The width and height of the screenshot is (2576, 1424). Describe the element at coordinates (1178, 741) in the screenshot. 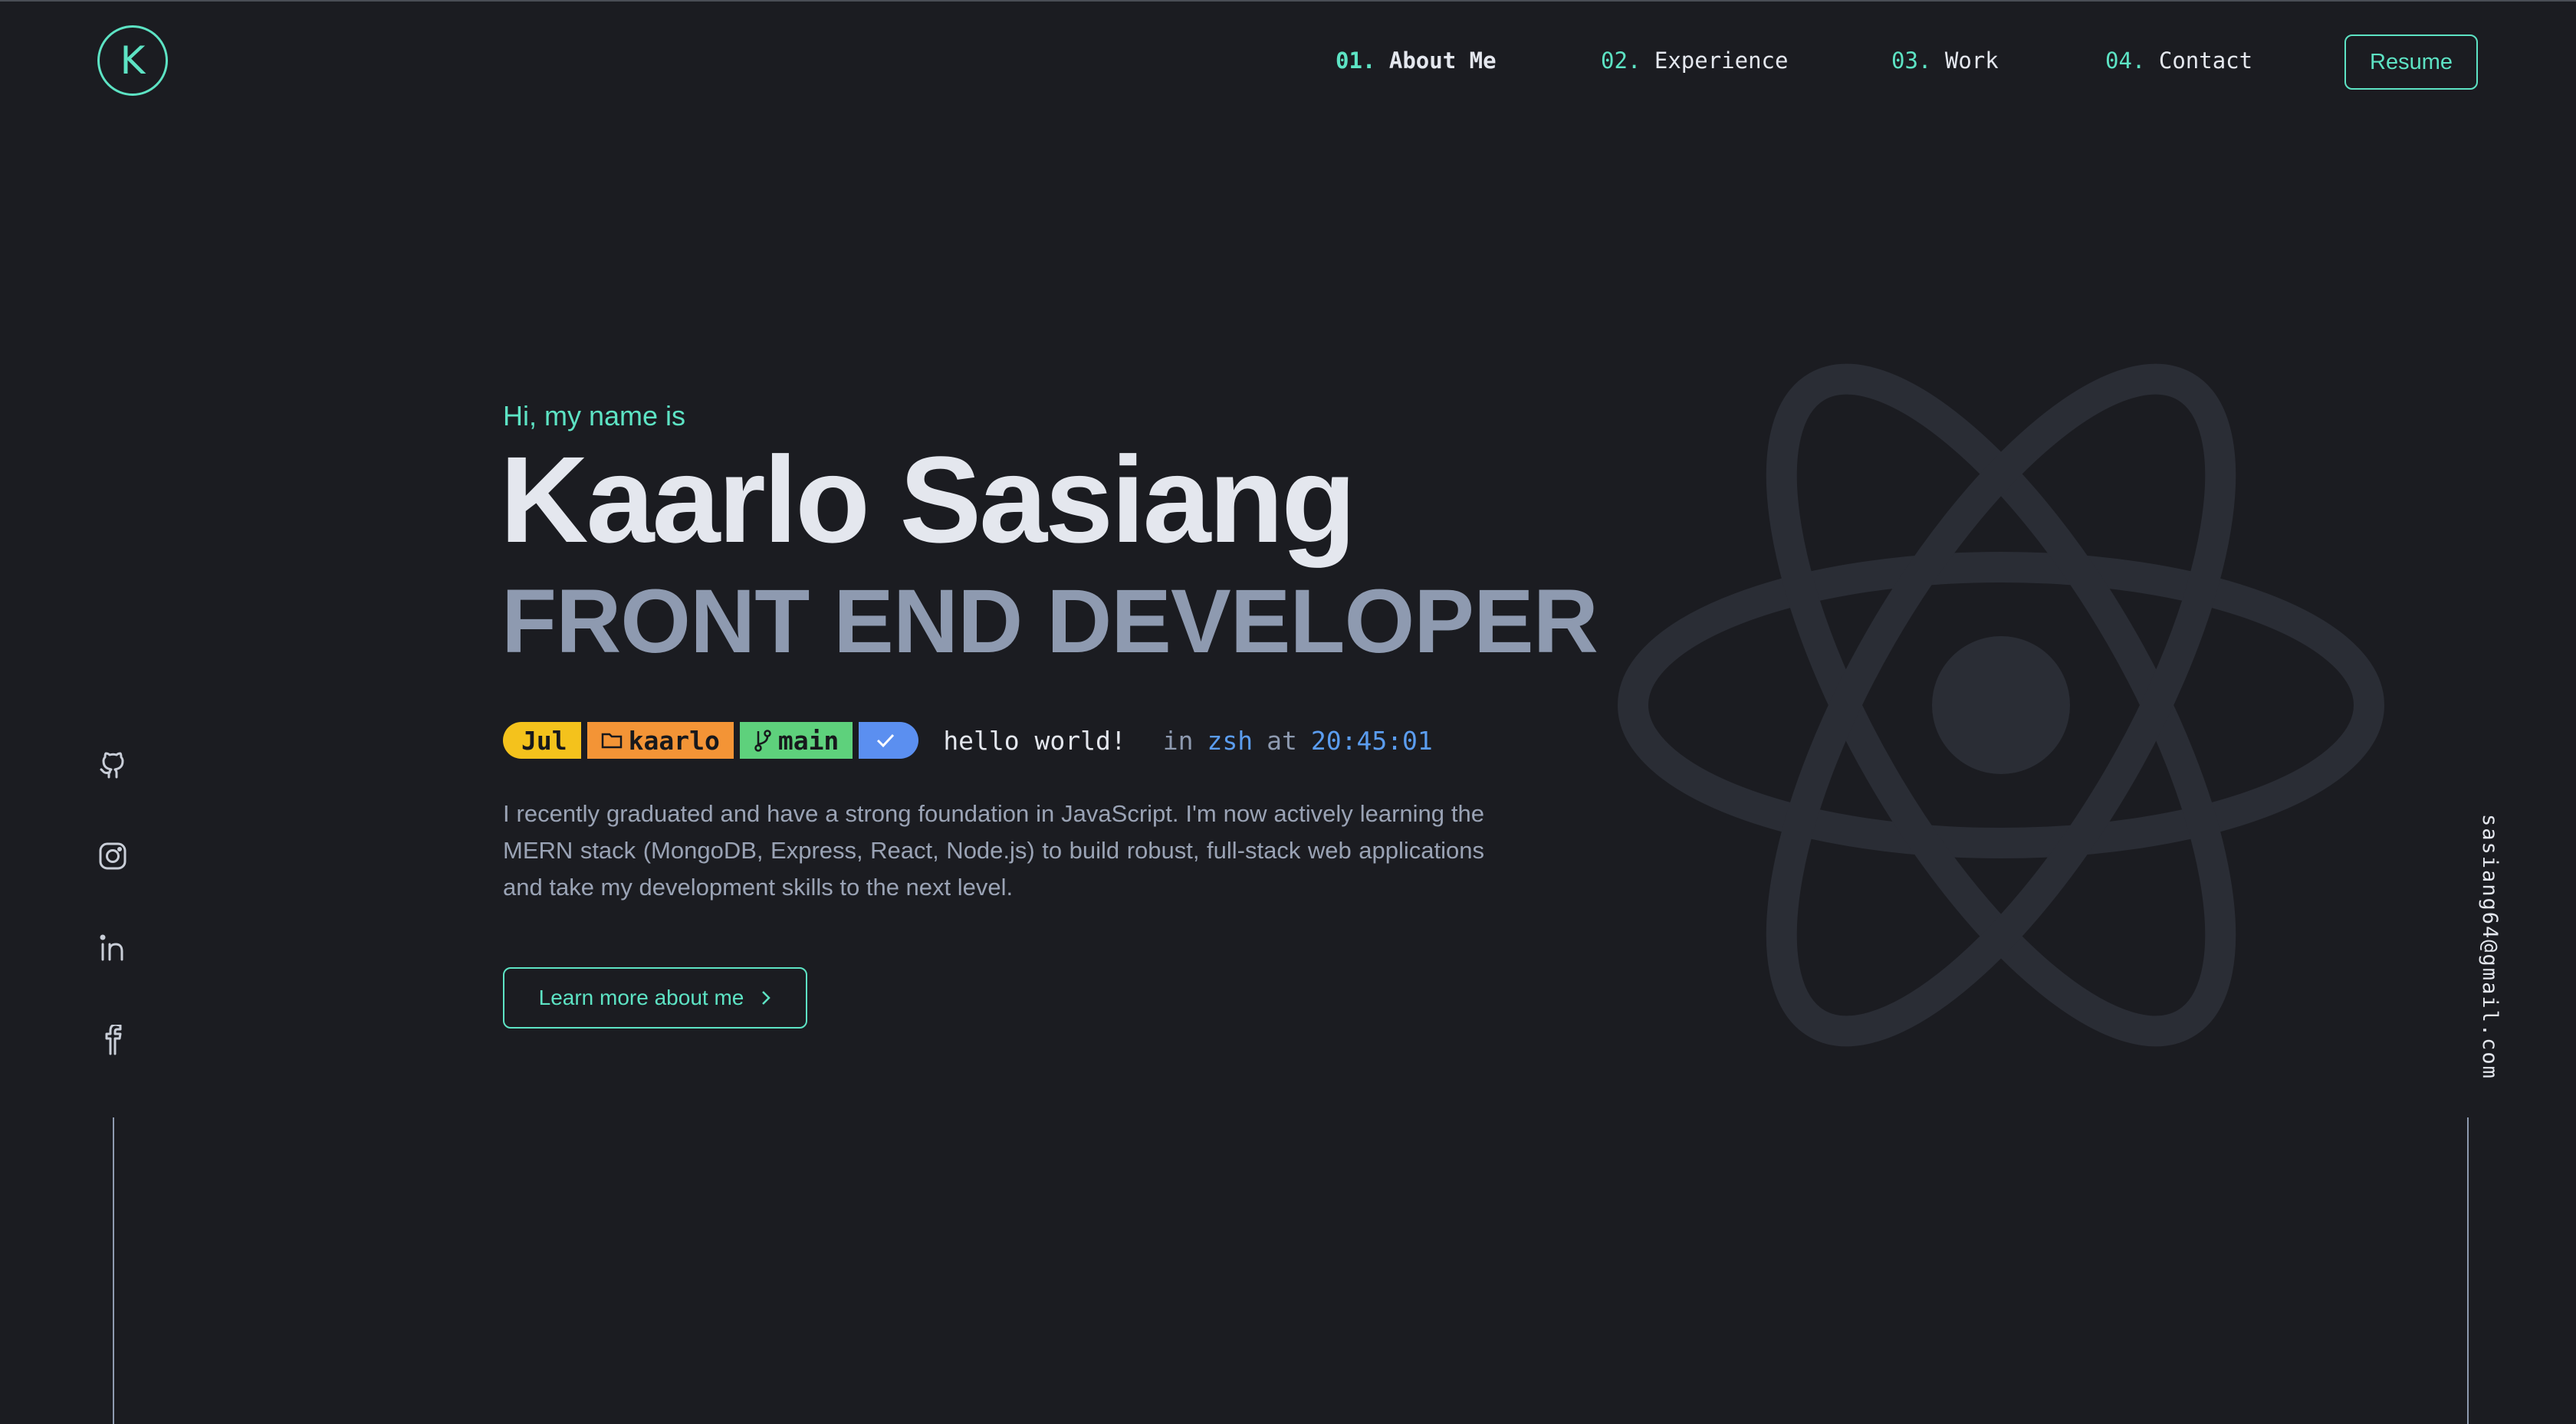

I see `prompt-in: in` at that location.